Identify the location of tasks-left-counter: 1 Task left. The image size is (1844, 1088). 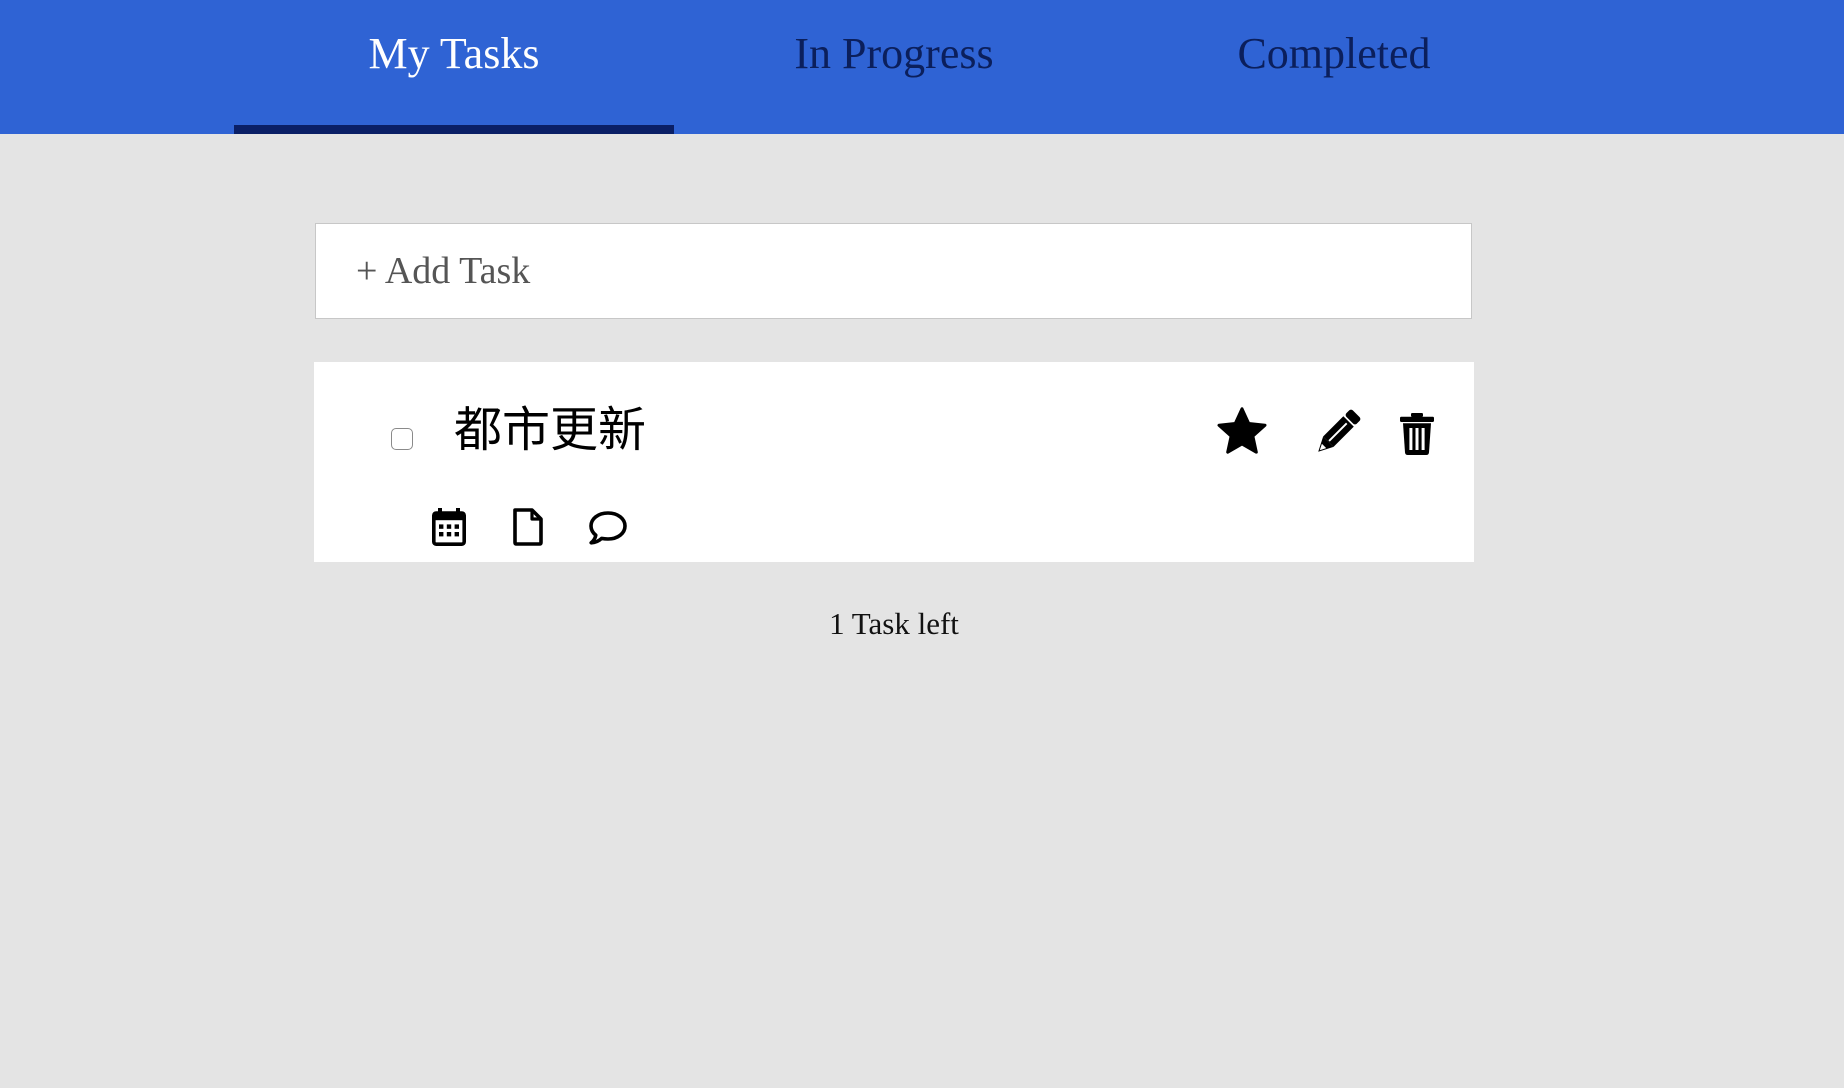
(894, 623).